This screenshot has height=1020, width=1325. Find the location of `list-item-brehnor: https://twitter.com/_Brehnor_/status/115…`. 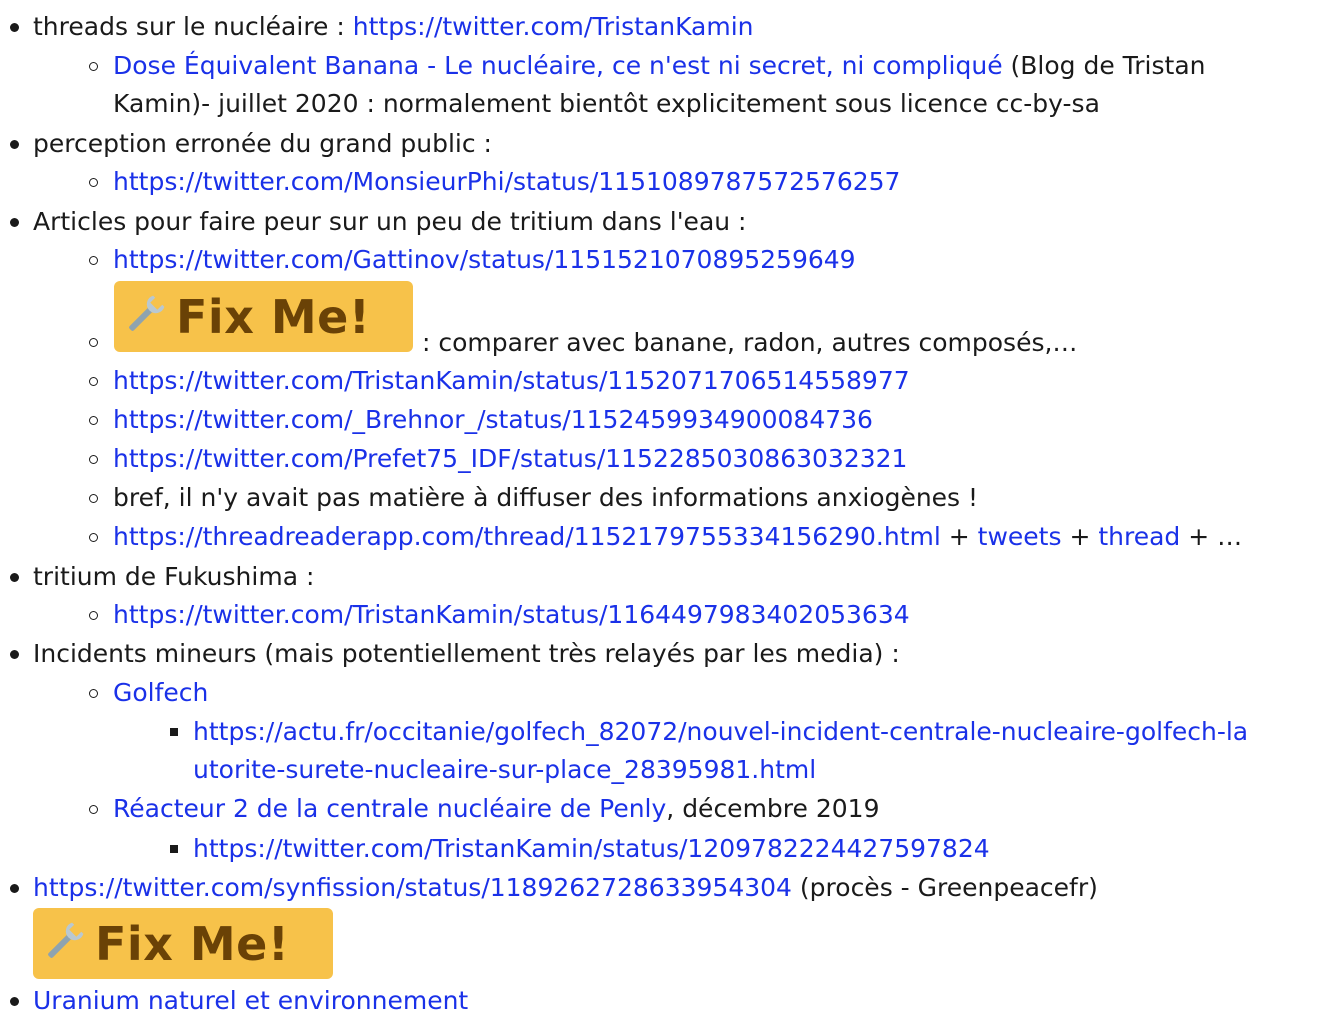

list-item-brehnor: https://twitter.com/_Brehnor_/status/115… is located at coordinates (493, 420).